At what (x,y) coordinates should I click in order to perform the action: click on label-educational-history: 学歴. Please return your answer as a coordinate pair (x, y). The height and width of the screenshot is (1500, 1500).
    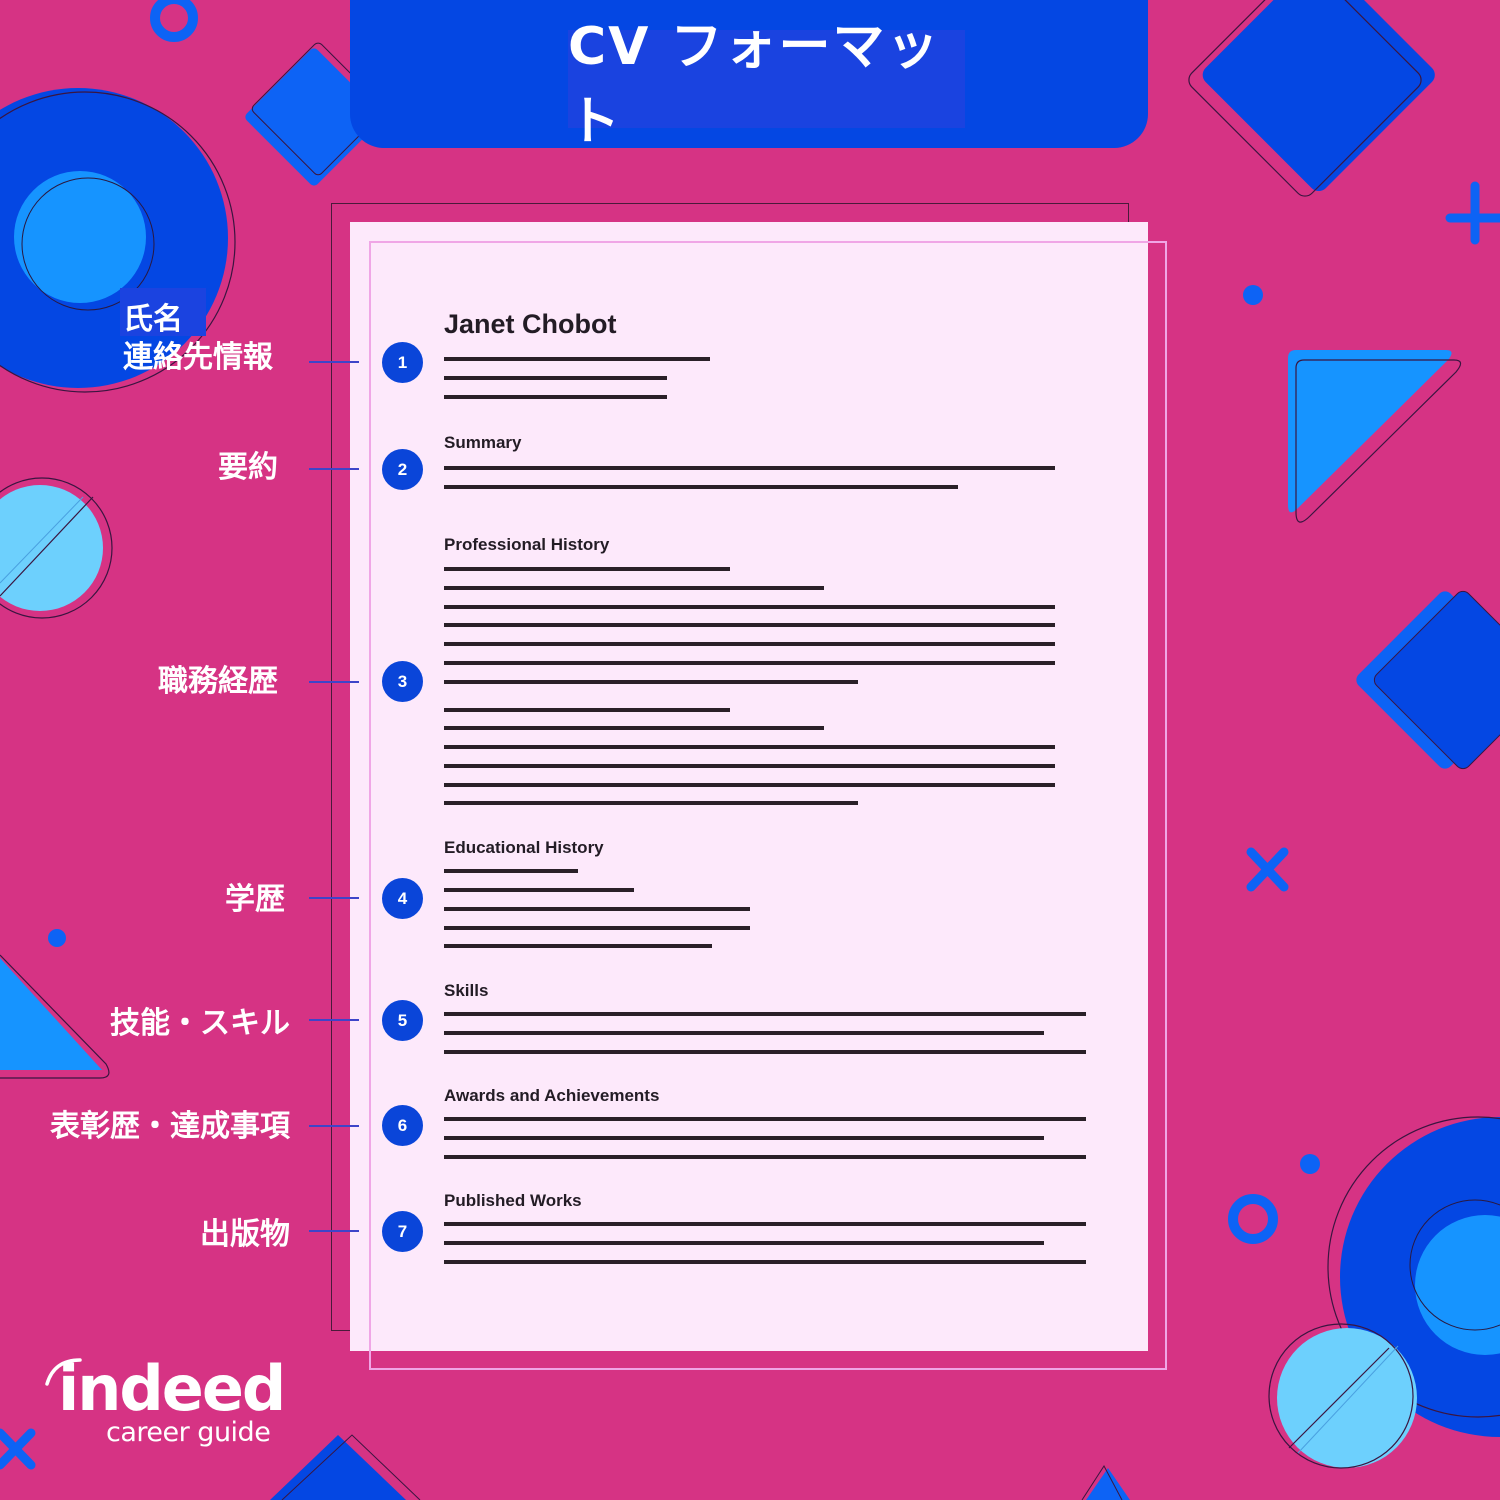
    Looking at the image, I should click on (255, 899).